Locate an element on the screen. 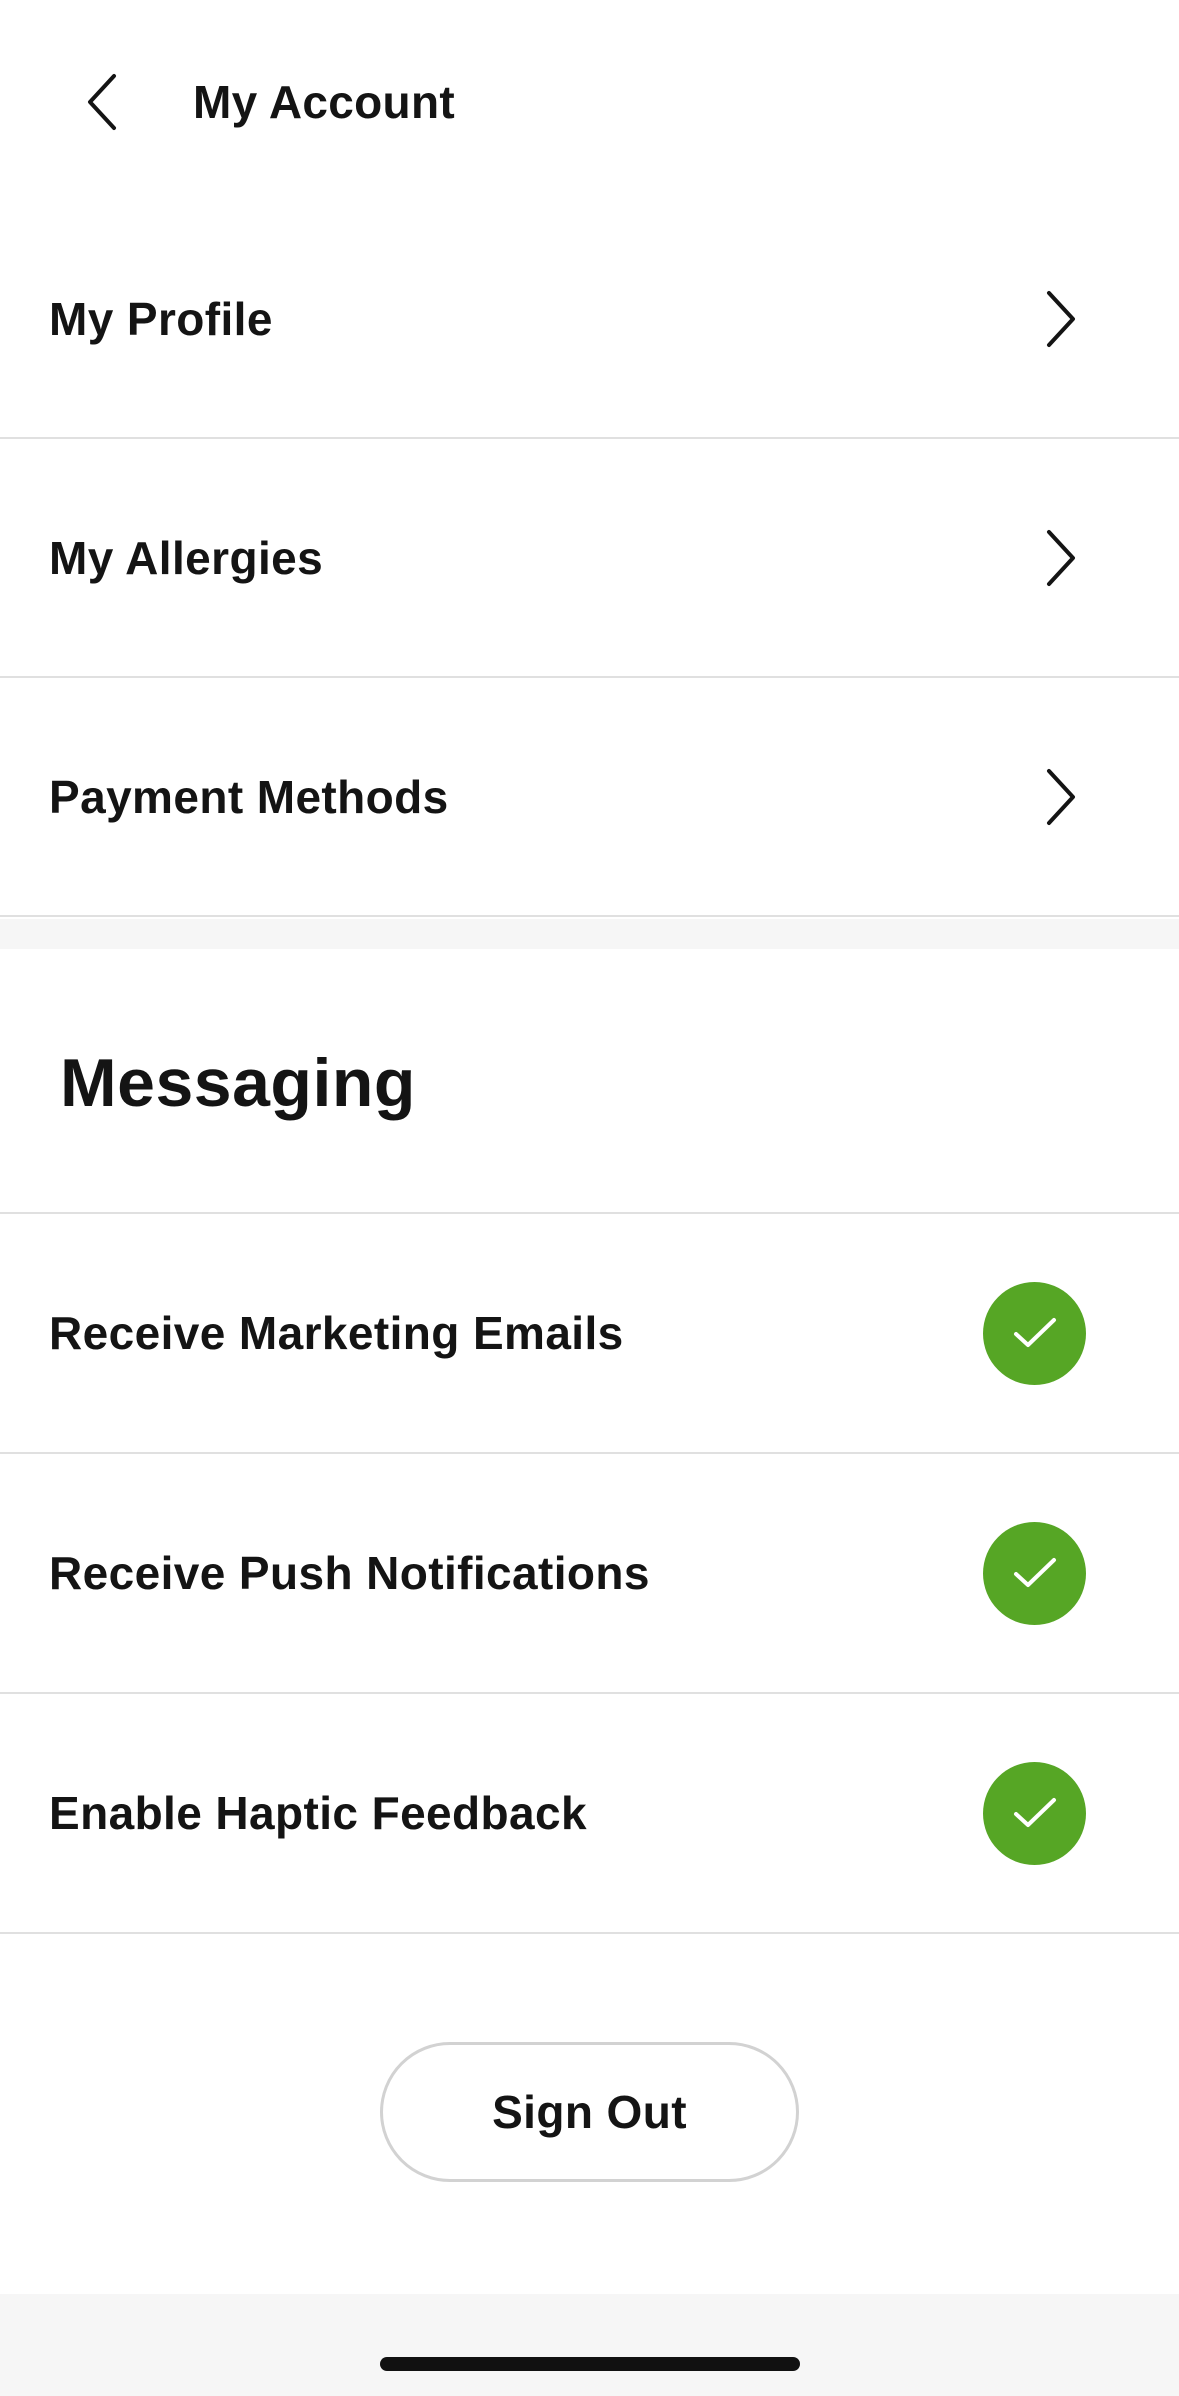 This screenshot has height=2396, width=1179. toggle-row-marketing-emails: Receive Marketing Emails is located at coordinates (589, 1334).